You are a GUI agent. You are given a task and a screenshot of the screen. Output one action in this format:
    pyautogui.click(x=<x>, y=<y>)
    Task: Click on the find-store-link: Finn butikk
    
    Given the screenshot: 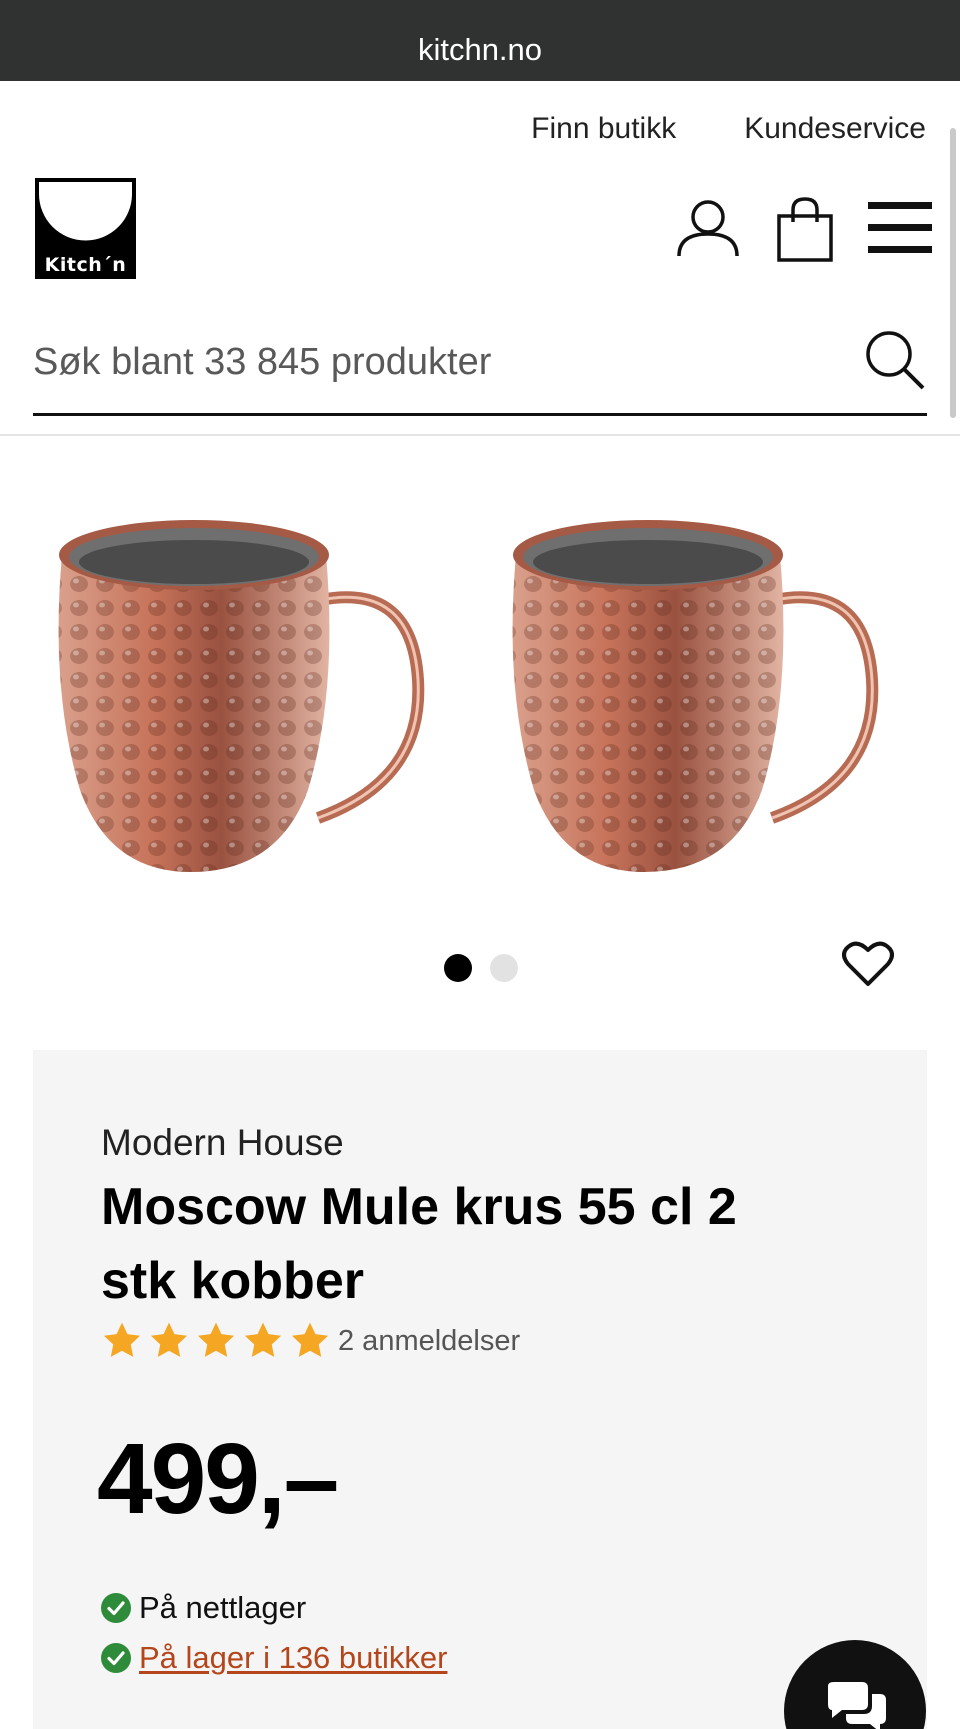 What is the action you would take?
    pyautogui.click(x=603, y=129)
    